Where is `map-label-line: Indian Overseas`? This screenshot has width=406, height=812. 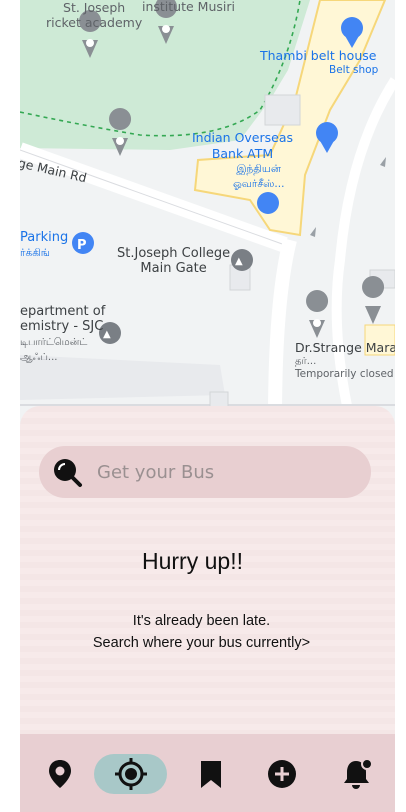 map-label-line: Indian Overseas is located at coordinates (243, 137).